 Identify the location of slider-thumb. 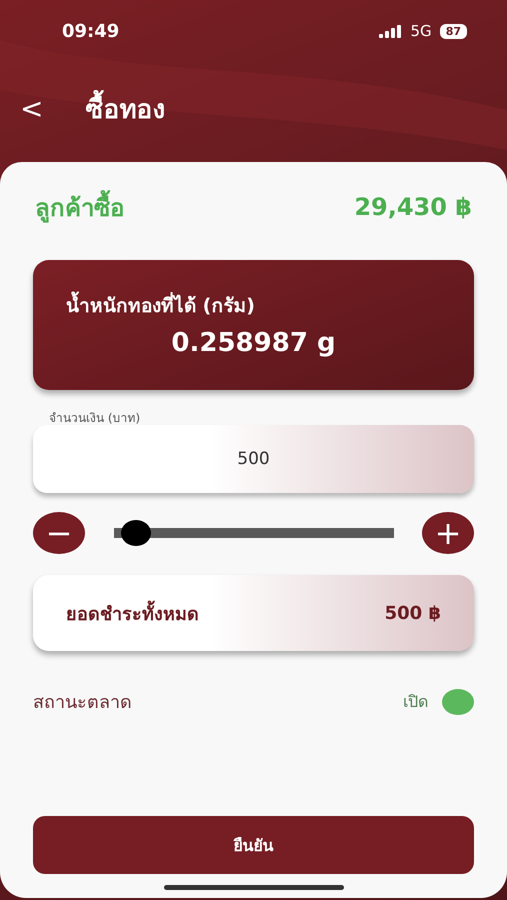
(136, 533).